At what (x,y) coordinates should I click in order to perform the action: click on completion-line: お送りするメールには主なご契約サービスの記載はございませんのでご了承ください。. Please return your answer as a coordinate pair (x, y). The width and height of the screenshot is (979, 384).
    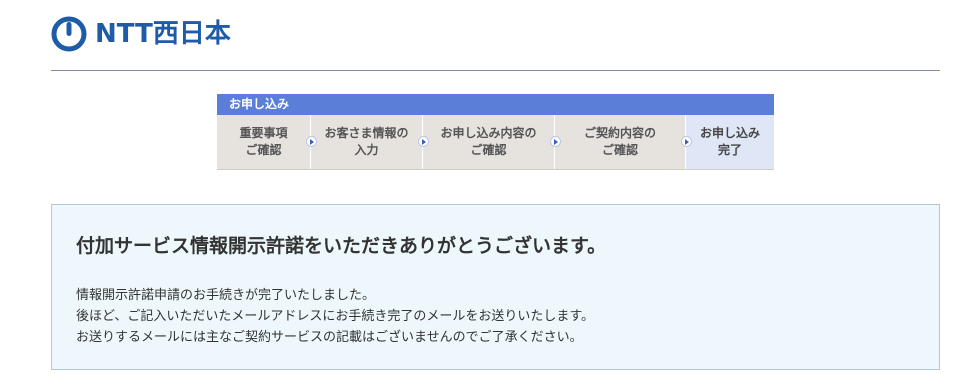
    Looking at the image, I should click on (329, 337).